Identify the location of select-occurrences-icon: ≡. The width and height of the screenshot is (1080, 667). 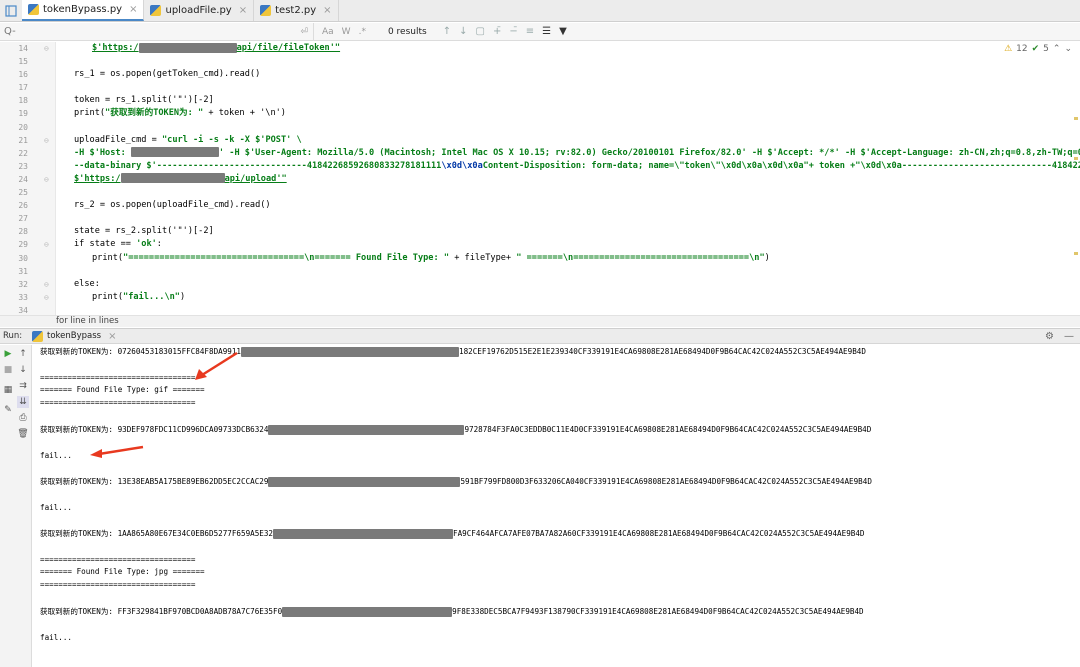
(530, 31).